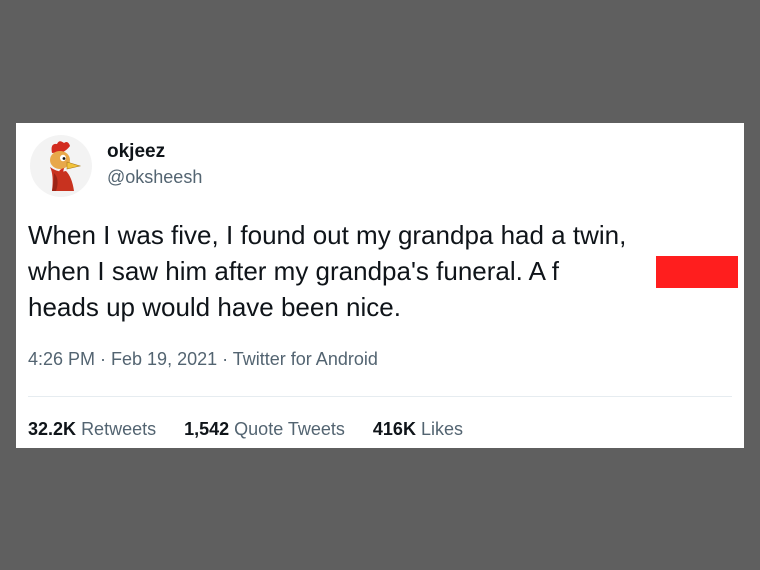 The image size is (760, 570). Describe the element at coordinates (441, 429) in the screenshot. I see `likes-label: Likes` at that location.